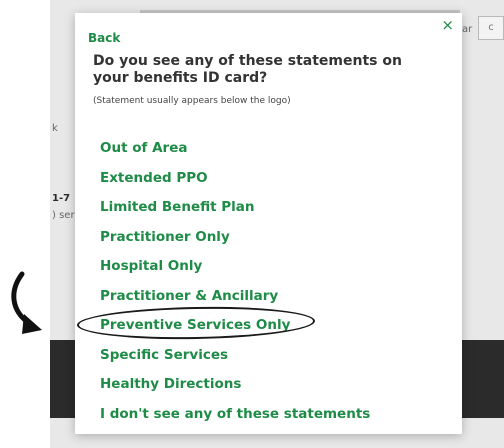  What do you see at coordinates (63, 215) in the screenshot?
I see `background-text-fragment: ) ser` at bounding box center [63, 215].